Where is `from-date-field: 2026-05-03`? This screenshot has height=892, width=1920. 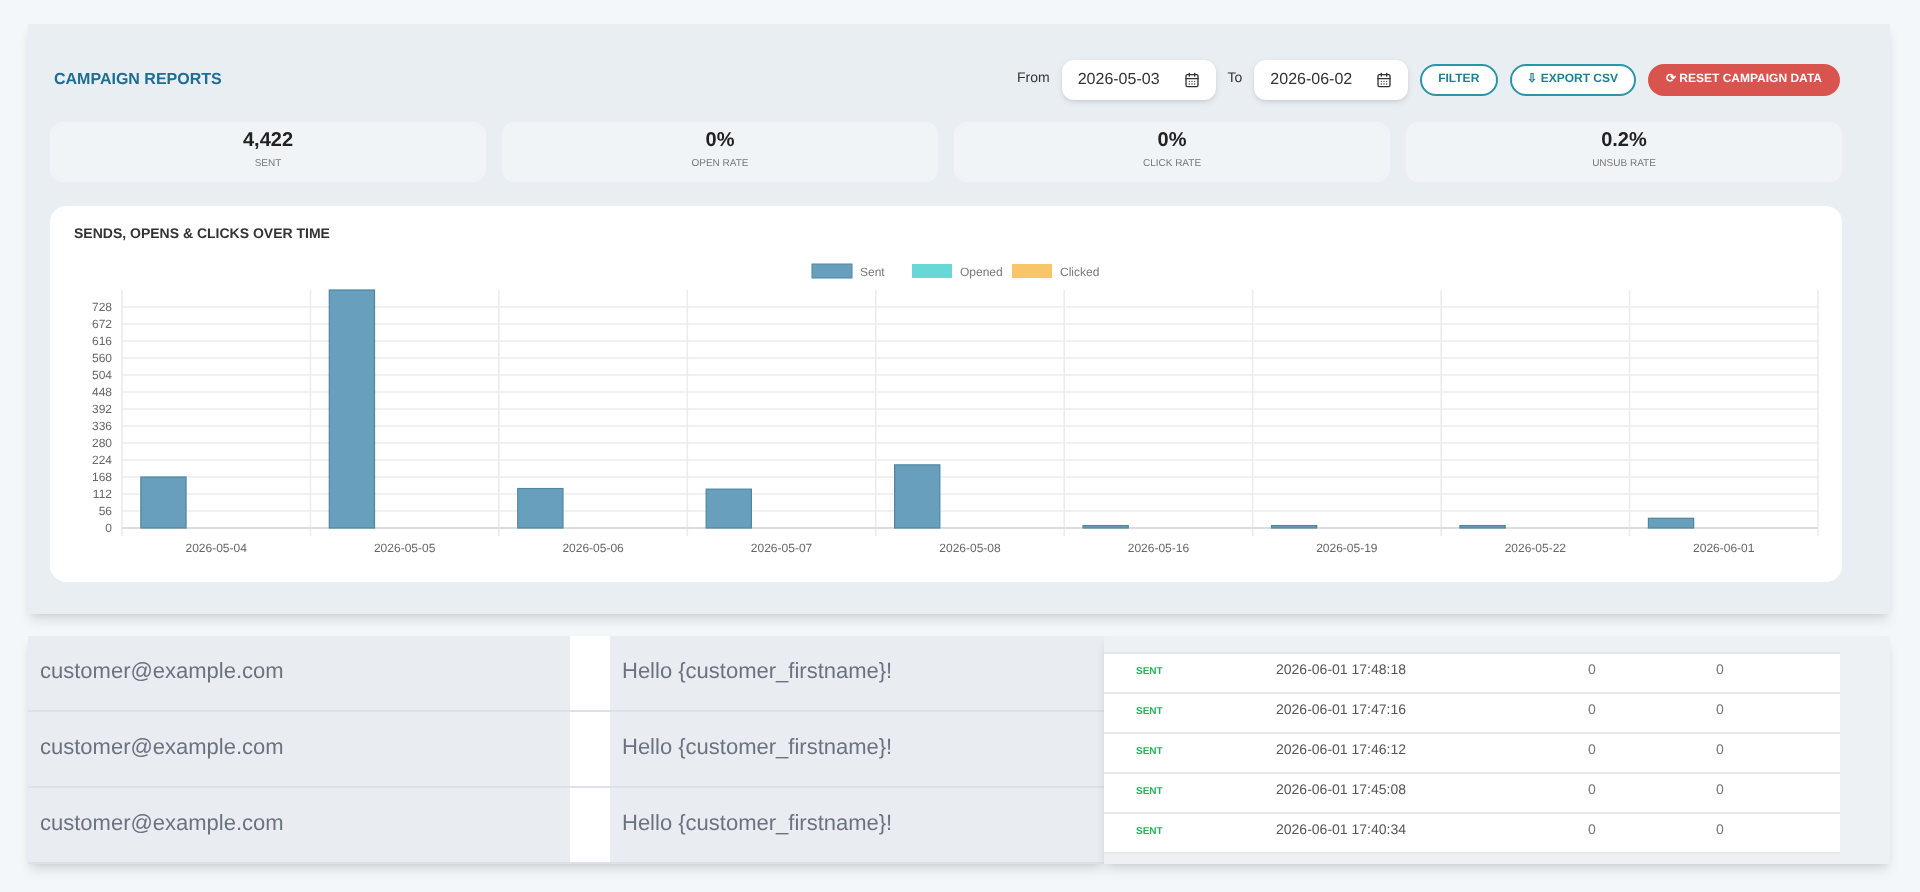 from-date-field: 2026-05-03 is located at coordinates (1138, 80).